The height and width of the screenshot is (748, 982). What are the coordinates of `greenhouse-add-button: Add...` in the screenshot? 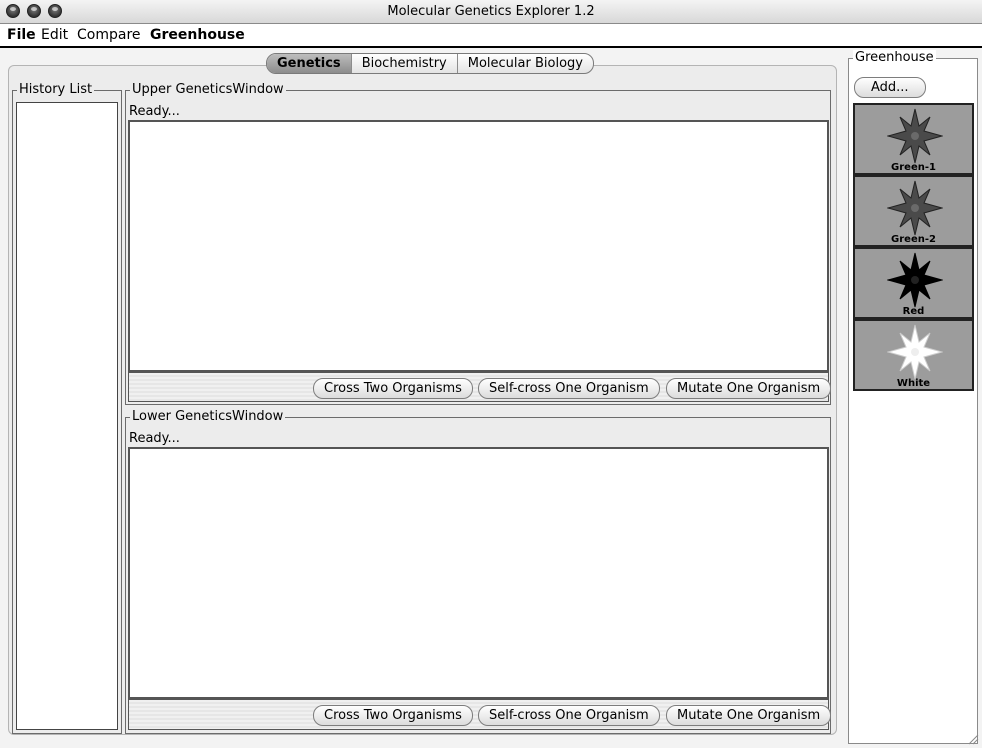 It's located at (890, 87).